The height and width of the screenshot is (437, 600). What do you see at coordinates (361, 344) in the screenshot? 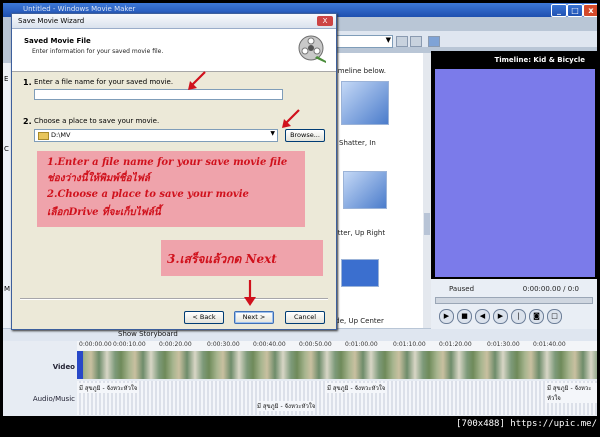
I see `ruler-tick: 0:01:00.00` at bounding box center [361, 344].